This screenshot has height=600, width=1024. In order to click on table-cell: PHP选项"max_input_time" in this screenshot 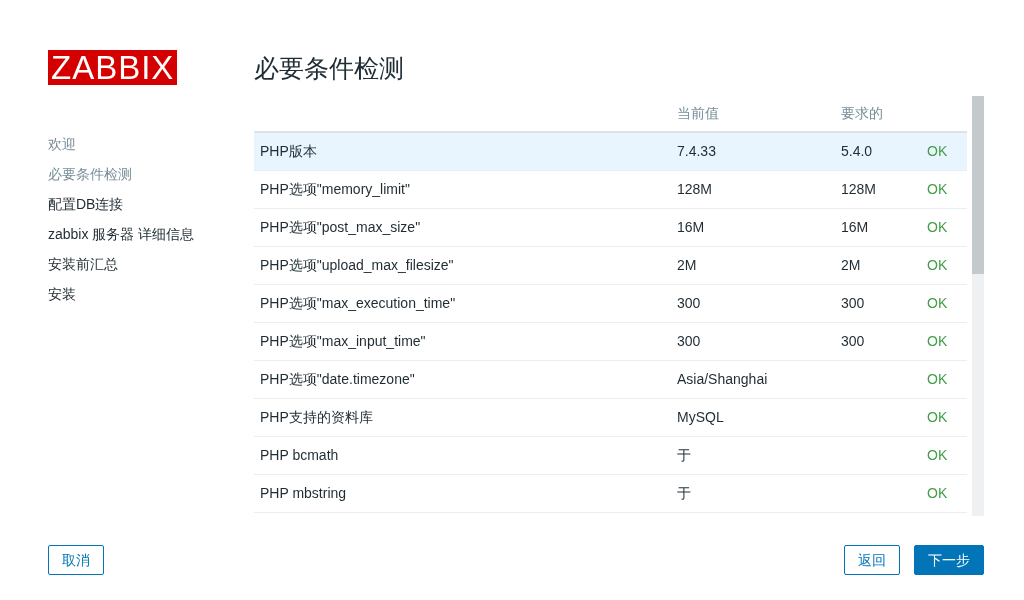, I will do `click(462, 341)`.